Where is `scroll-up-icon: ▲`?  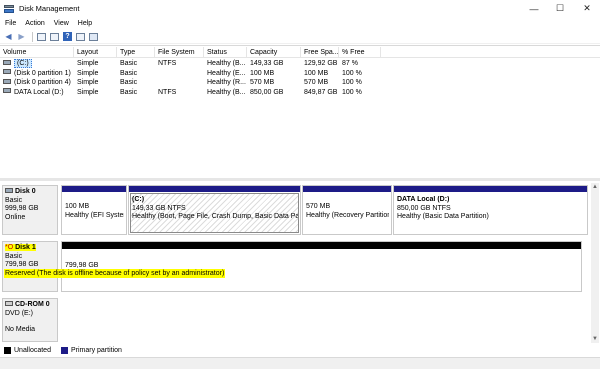 scroll-up-icon: ▲ is located at coordinates (595, 187).